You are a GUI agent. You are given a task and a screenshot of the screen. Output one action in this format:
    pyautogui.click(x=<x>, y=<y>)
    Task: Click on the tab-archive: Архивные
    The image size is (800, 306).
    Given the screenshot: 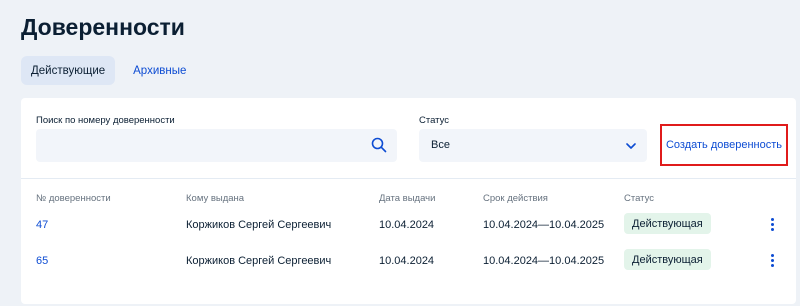 What is the action you would take?
    pyautogui.click(x=159, y=70)
    